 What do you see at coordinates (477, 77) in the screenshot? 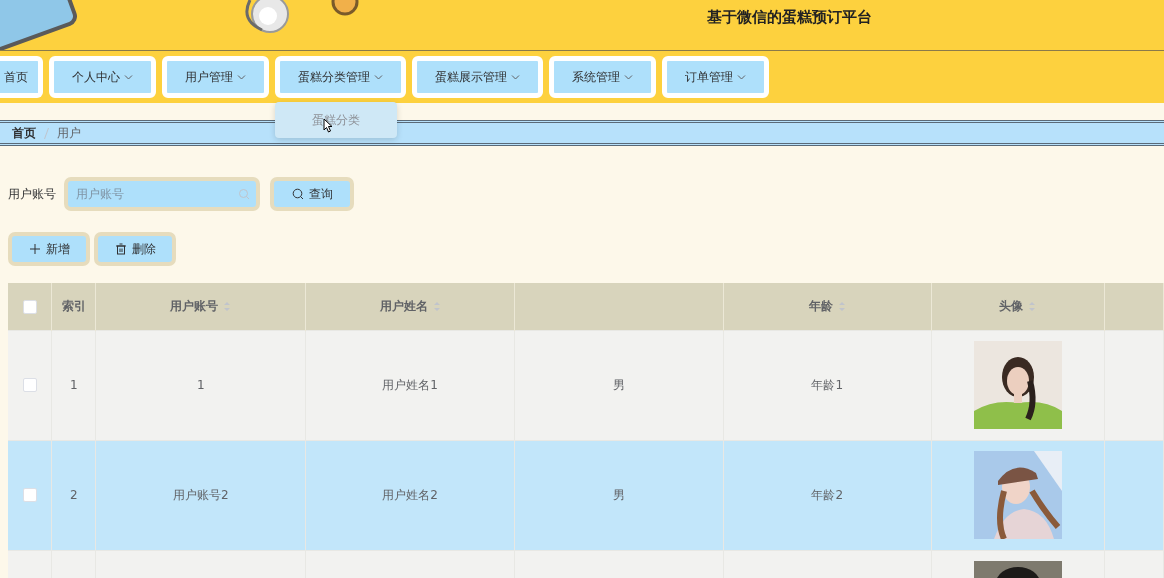
I see `nav-item: 蛋糕展示管理` at bounding box center [477, 77].